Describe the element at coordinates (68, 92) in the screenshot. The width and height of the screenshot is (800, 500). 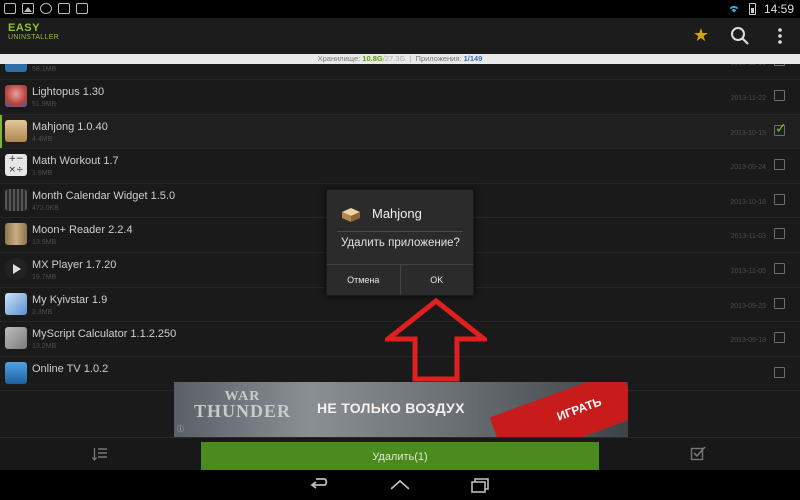
I see `app-name: Lightopus 1.30` at that location.